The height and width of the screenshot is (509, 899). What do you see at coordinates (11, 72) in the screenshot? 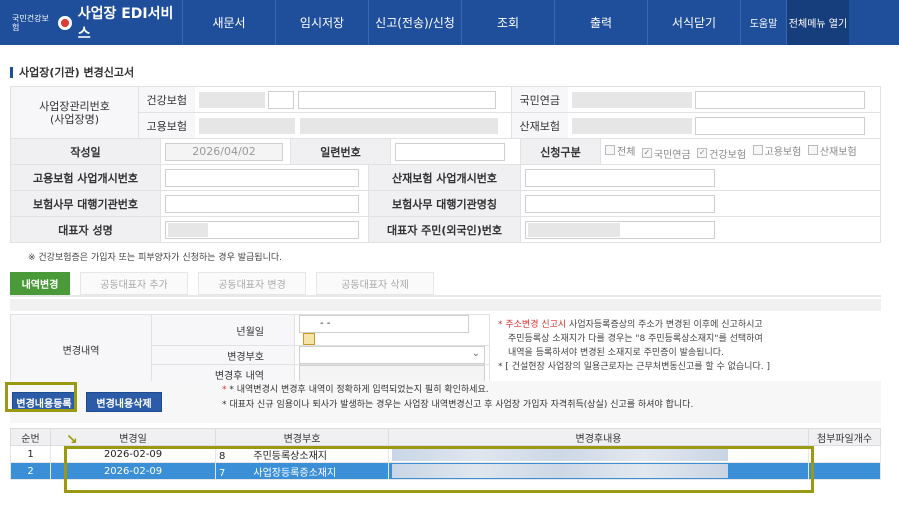
I see `title-bar-icon` at bounding box center [11, 72].